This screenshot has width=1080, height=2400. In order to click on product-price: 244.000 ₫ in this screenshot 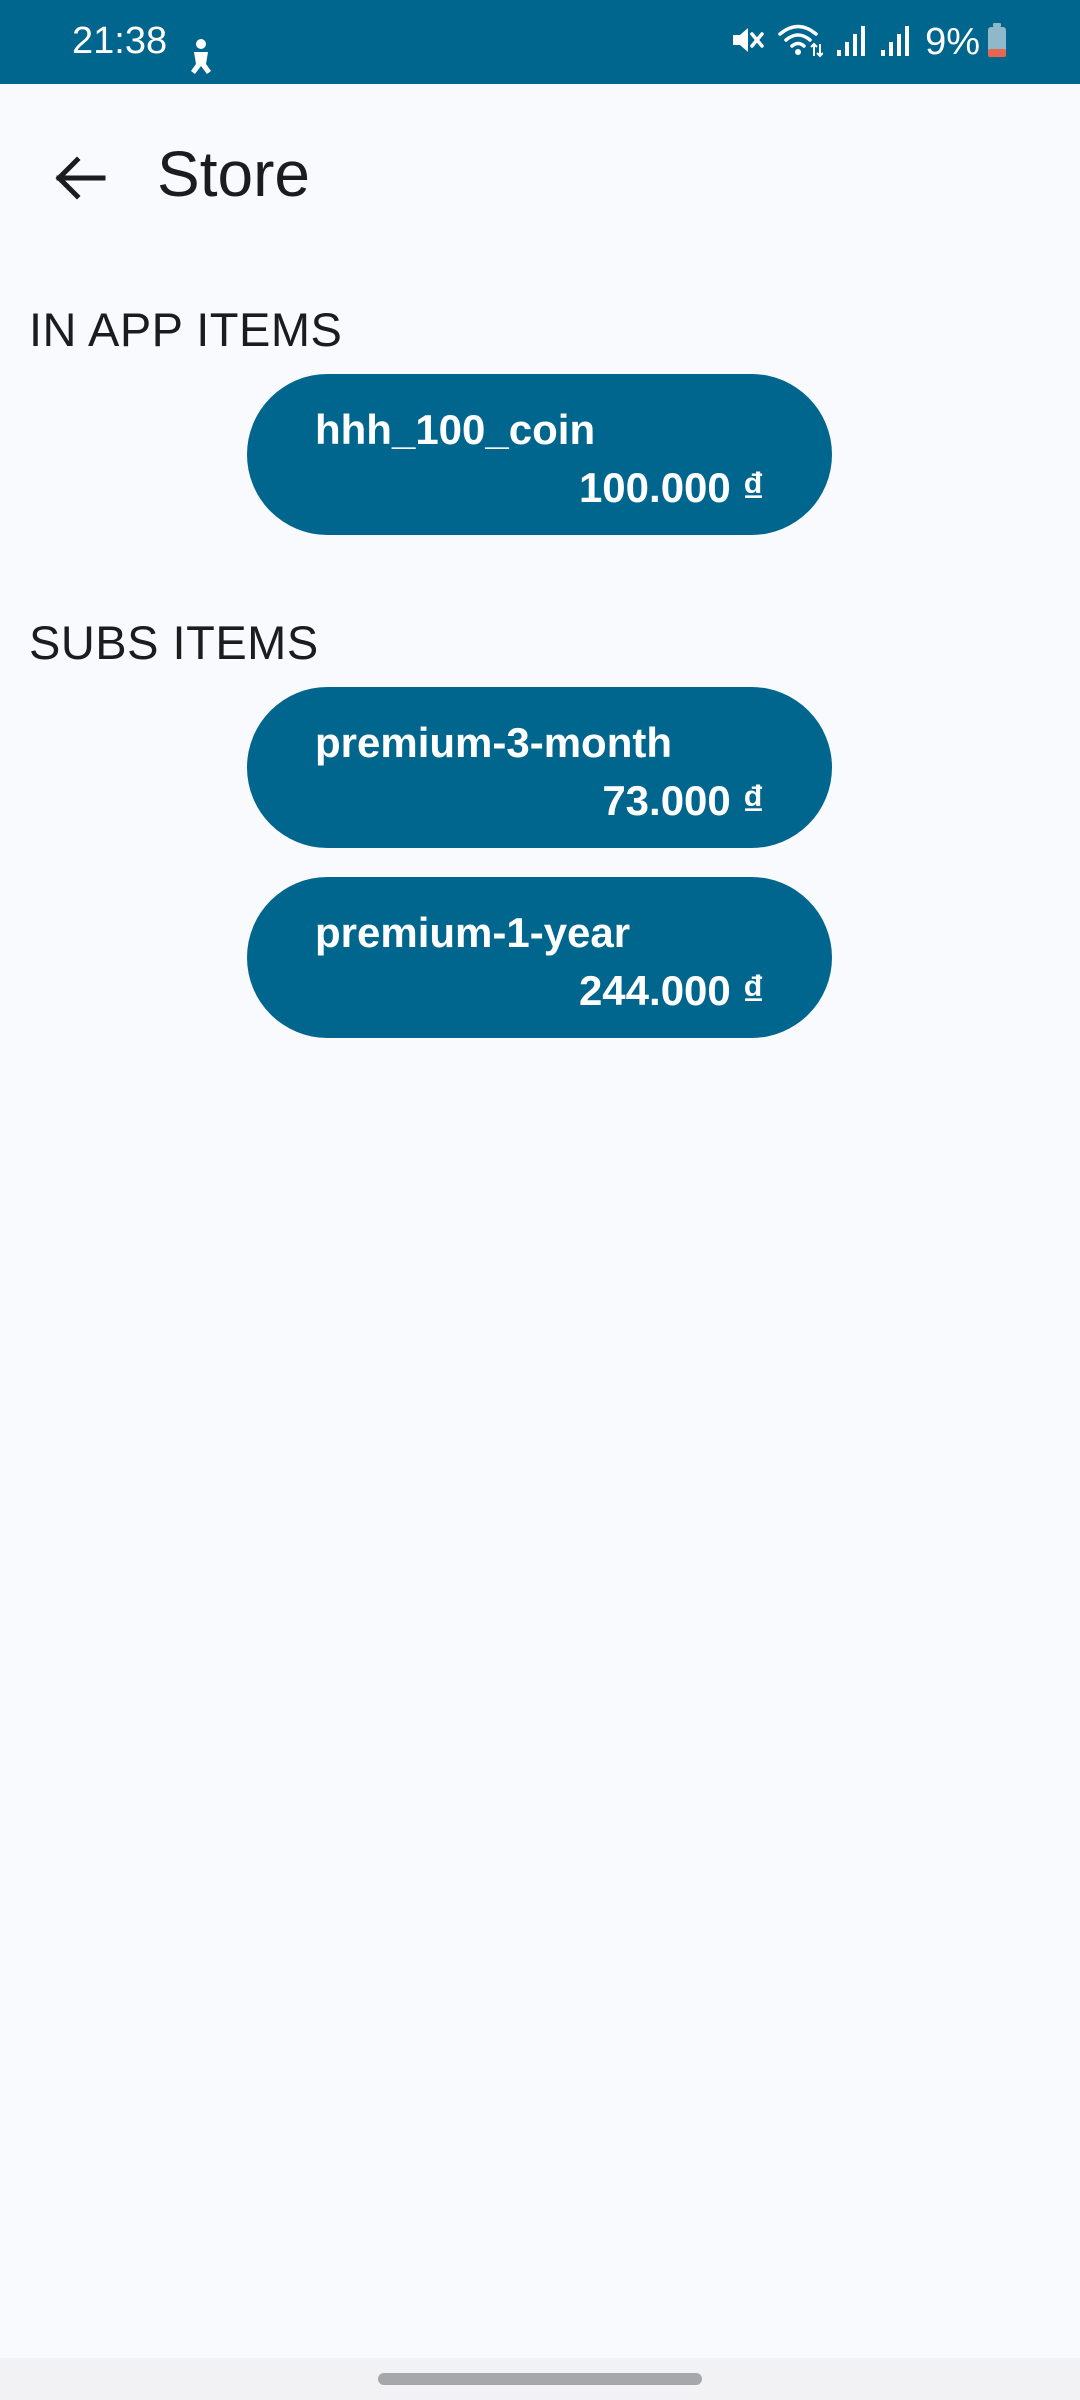, I will do `click(671, 990)`.